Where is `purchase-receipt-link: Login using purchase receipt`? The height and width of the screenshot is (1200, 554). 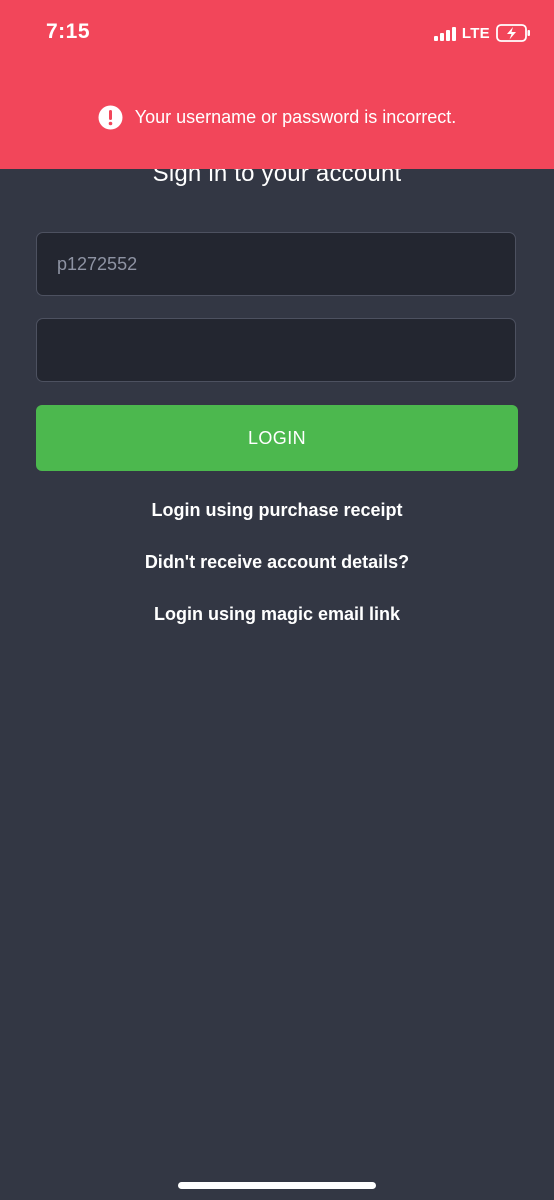
purchase-receipt-link: Login using purchase receipt is located at coordinates (277, 510).